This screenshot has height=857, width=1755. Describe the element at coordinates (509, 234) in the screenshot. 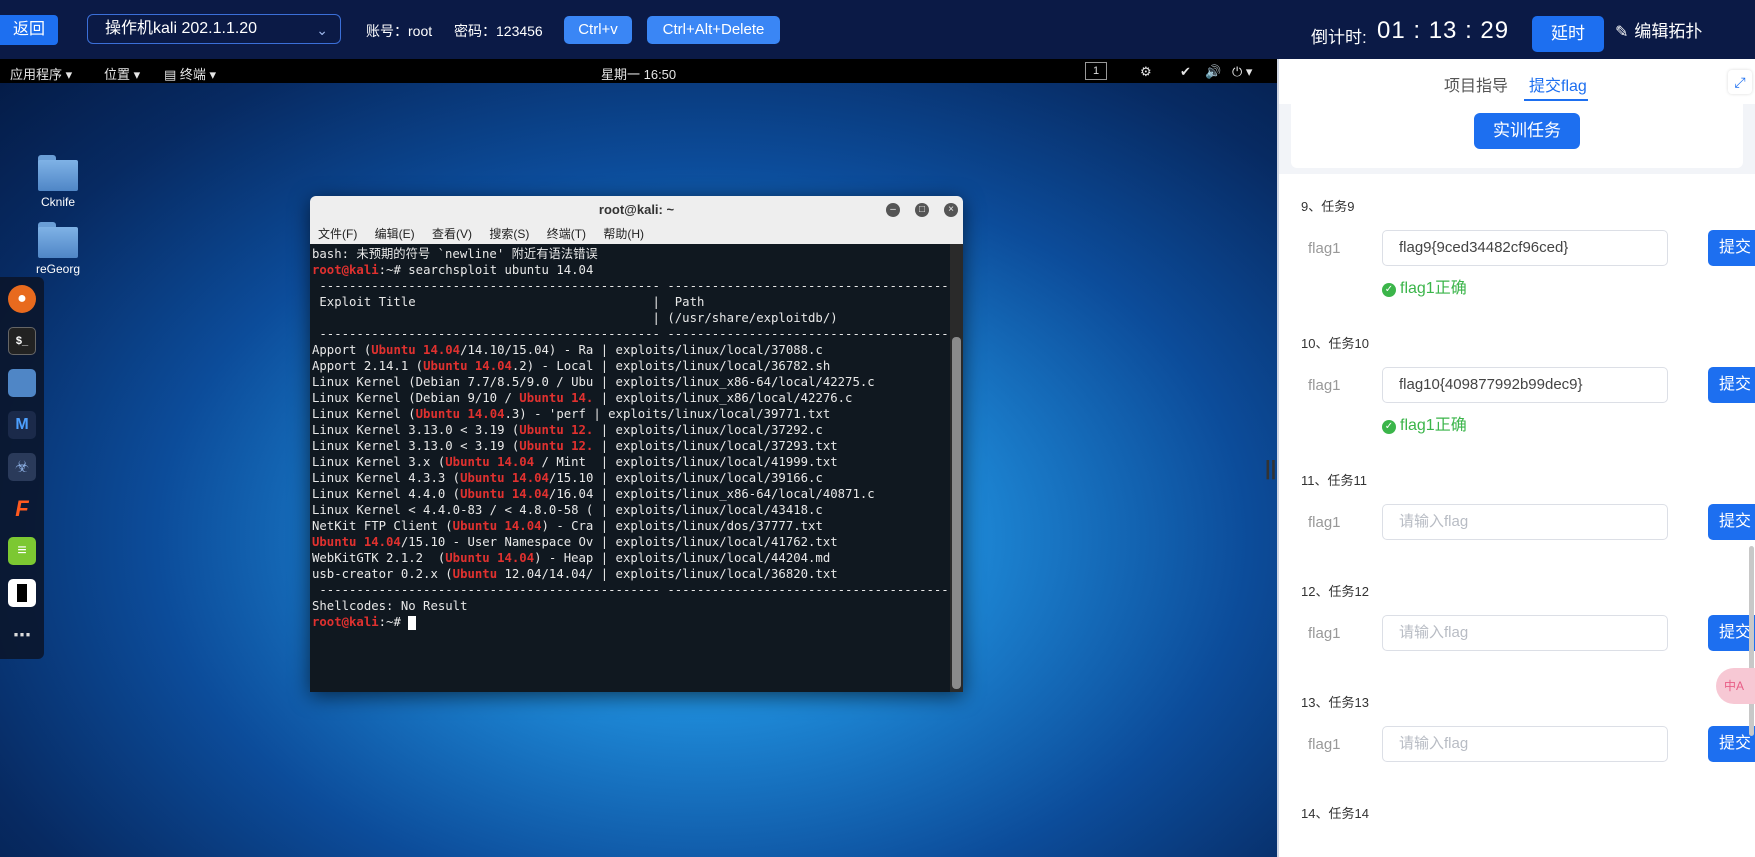

I see `menu-search: 搜索(S)` at that location.